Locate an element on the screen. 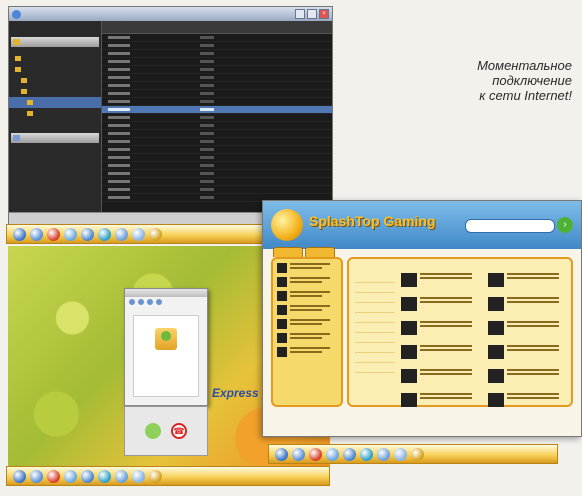 The image size is (582, 496). answer-call-button is located at coordinates (153, 431).